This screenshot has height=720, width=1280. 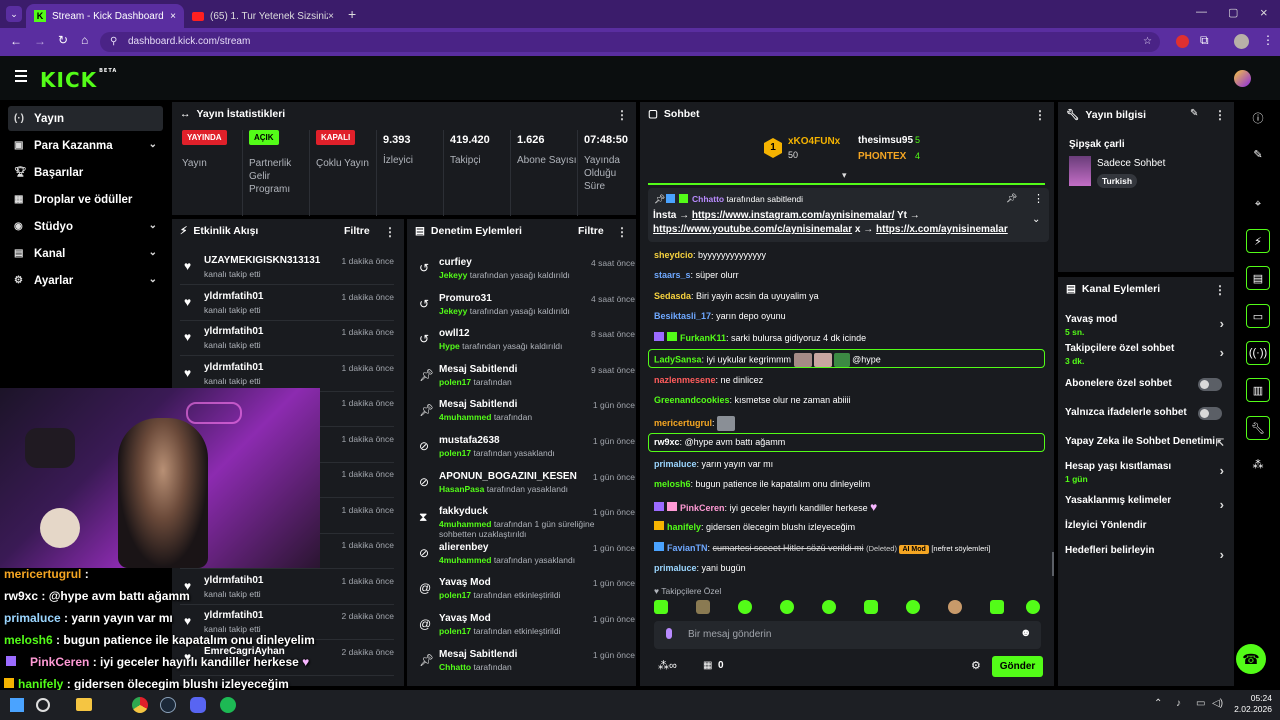 What do you see at coordinates (85, 172) in the screenshot?
I see `sidebar-item-basarilar: 🏆︎ Başarılar` at bounding box center [85, 172].